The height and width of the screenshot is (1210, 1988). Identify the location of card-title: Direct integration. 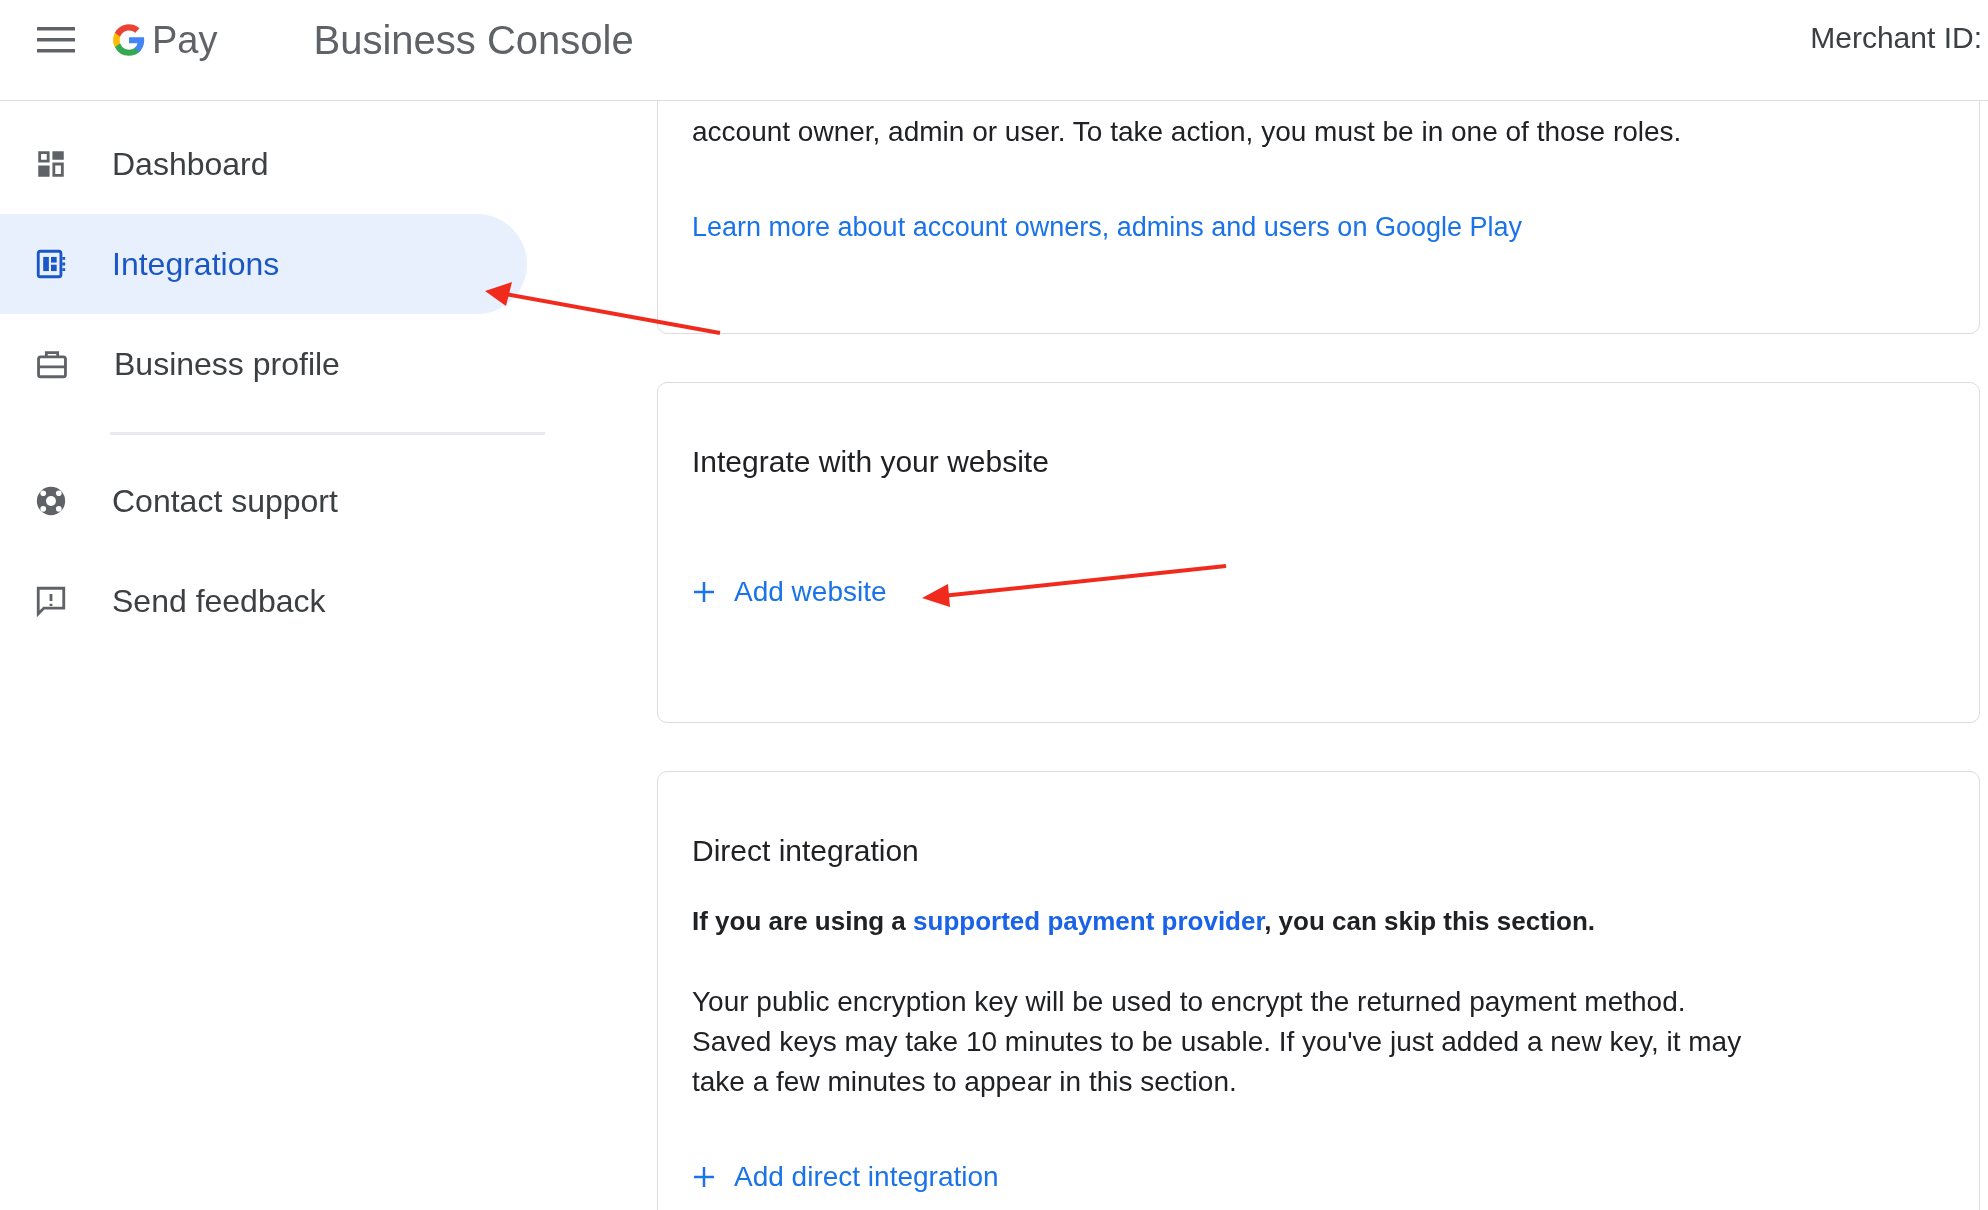
(806, 851).